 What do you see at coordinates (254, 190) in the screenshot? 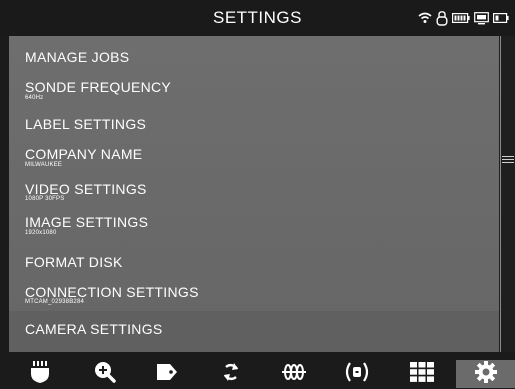
I see `menu-item-video-settings: VIDEO SETTINGS 1080P 30FPS` at bounding box center [254, 190].